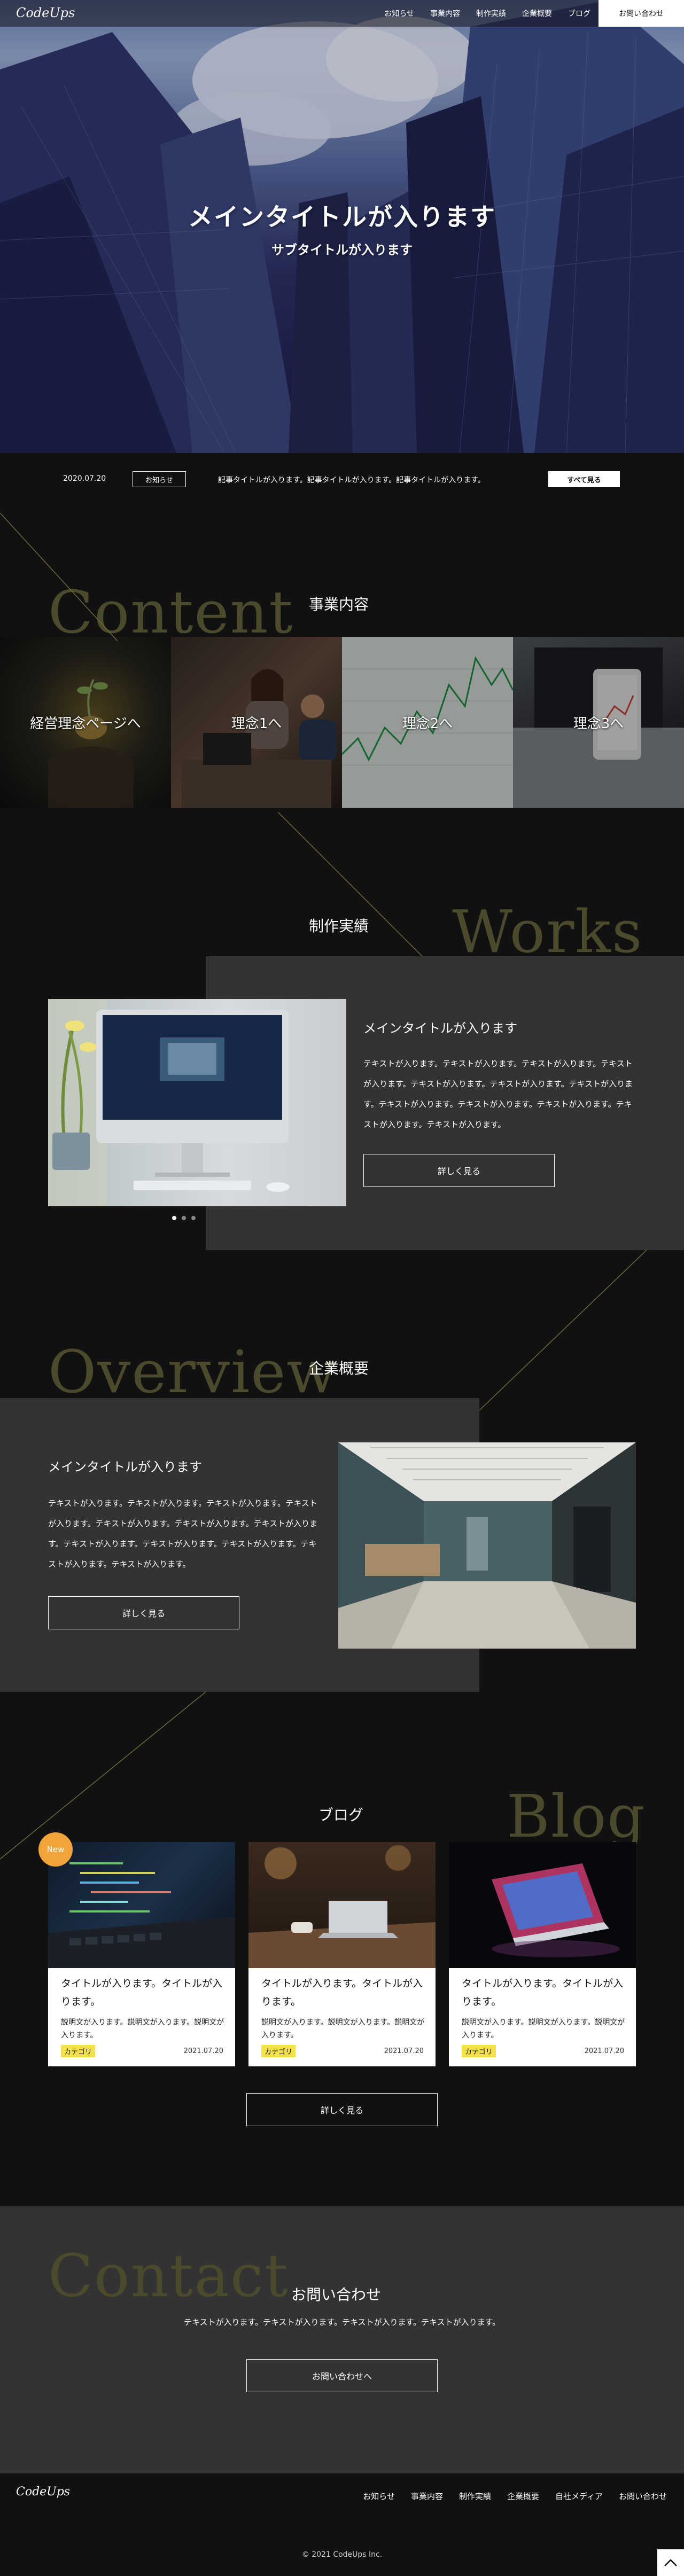  I want to click on contact-button: お問い合わせへ, so click(342, 2375).